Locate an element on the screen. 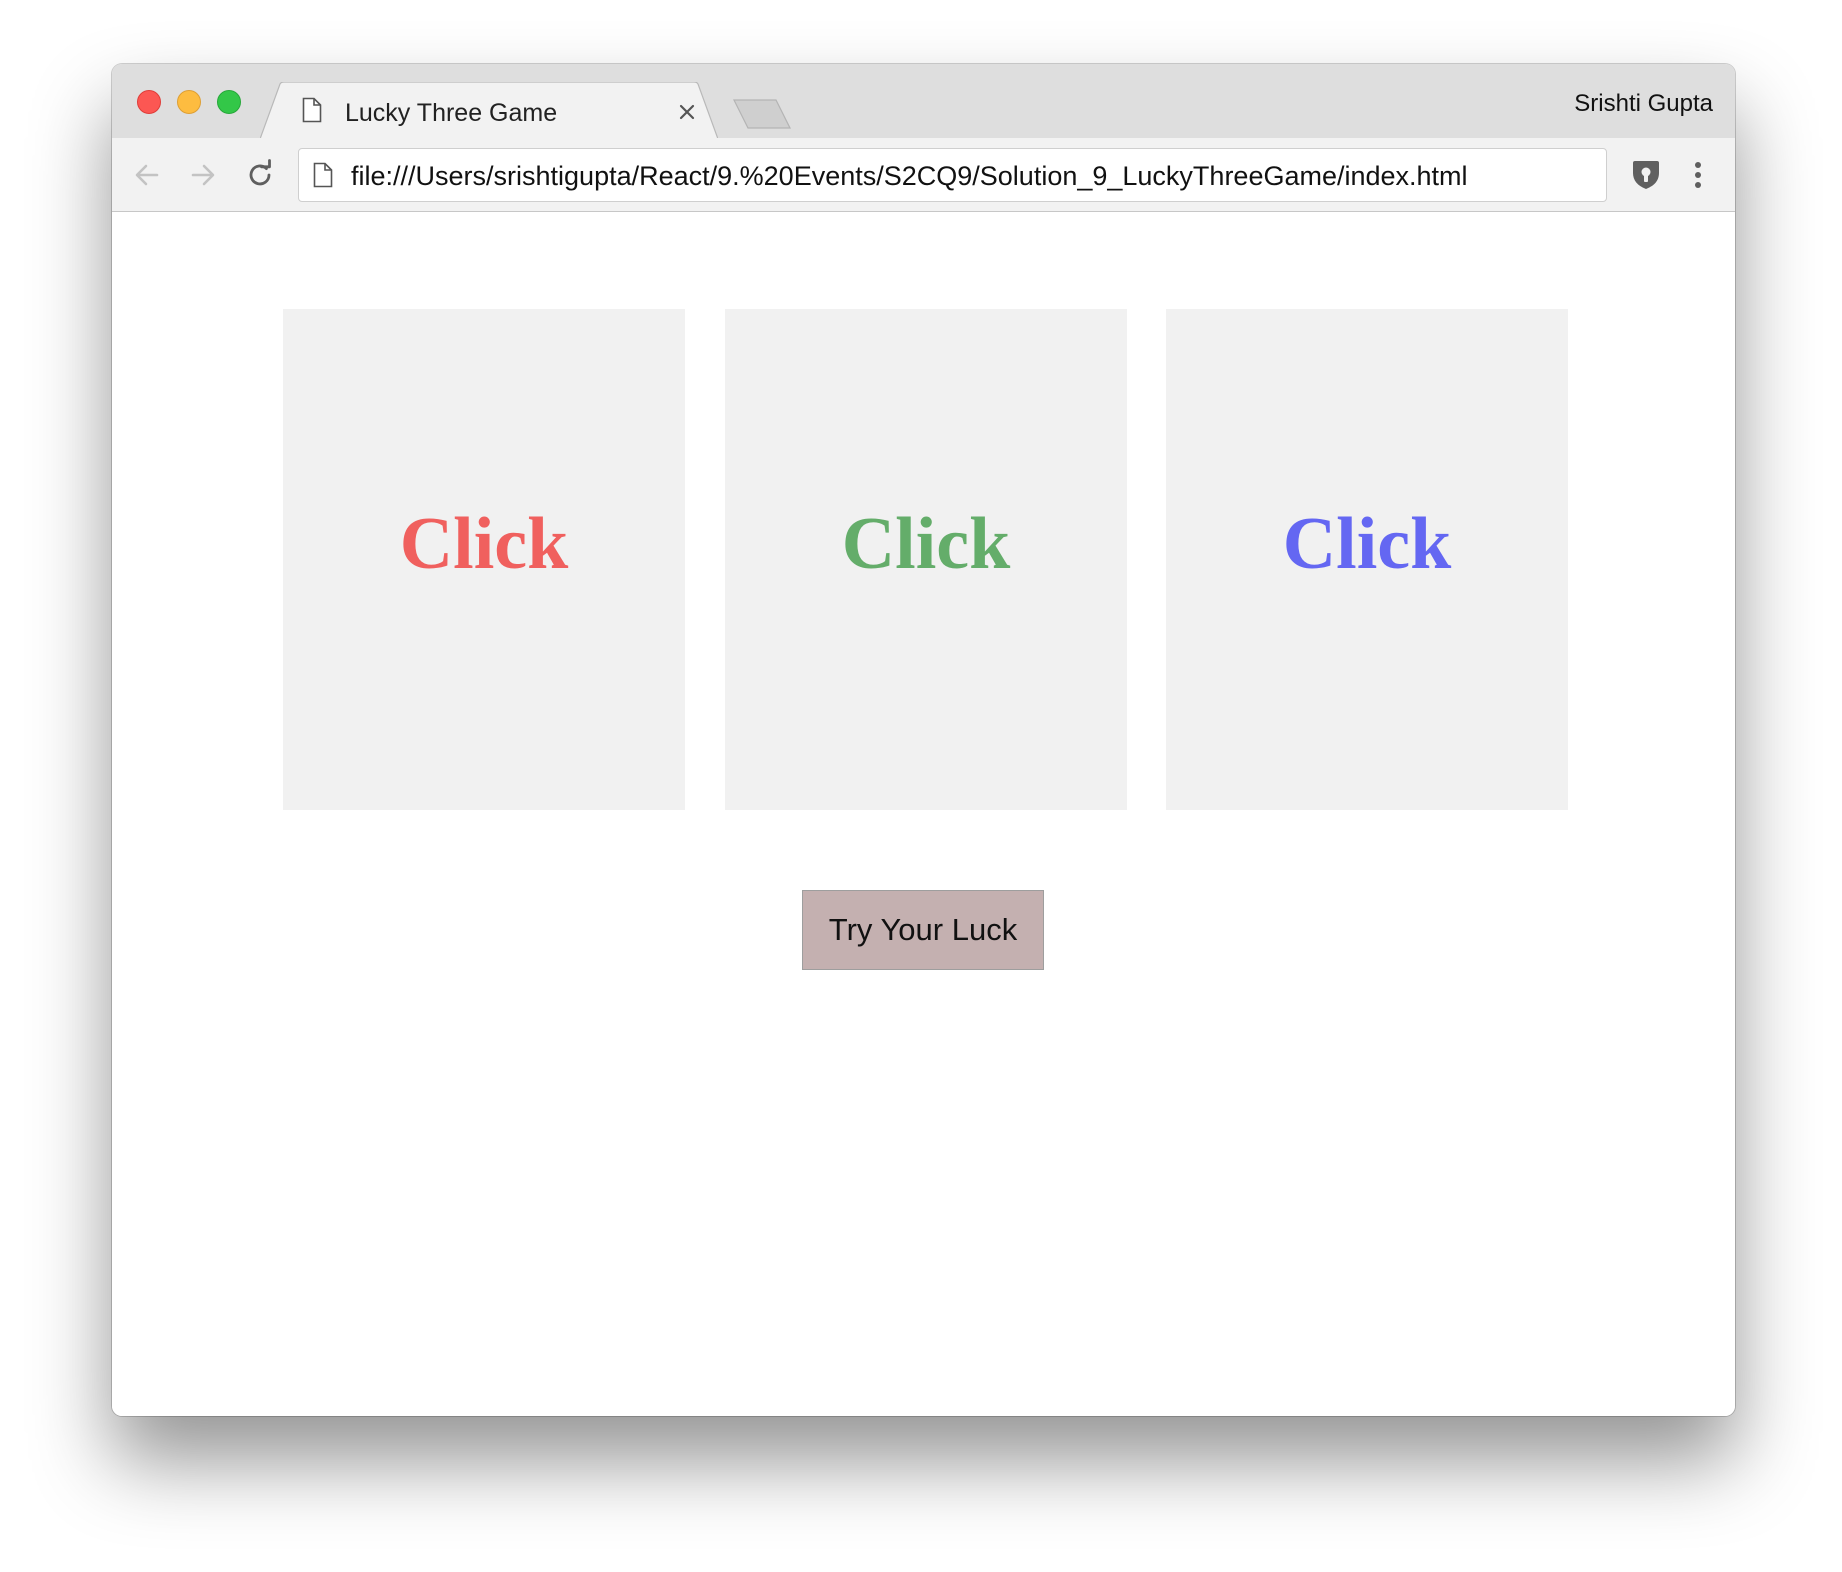 Image resolution: width=1842 pixels, height=1572 pixels. shield-extension-icon is located at coordinates (1646, 175).